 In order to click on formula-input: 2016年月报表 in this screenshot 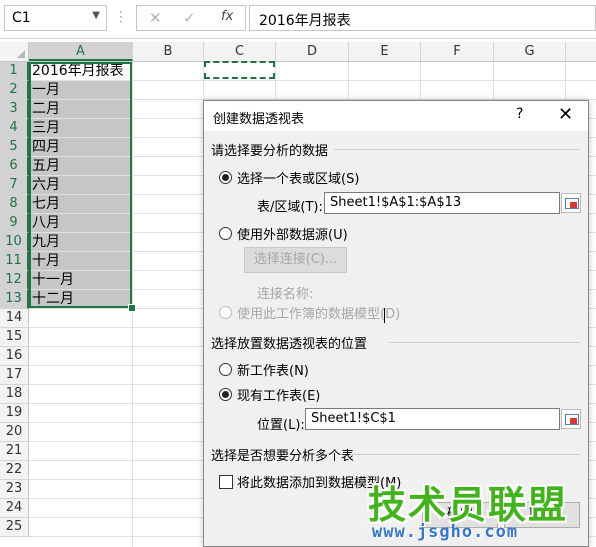, I will do `click(422, 18)`.